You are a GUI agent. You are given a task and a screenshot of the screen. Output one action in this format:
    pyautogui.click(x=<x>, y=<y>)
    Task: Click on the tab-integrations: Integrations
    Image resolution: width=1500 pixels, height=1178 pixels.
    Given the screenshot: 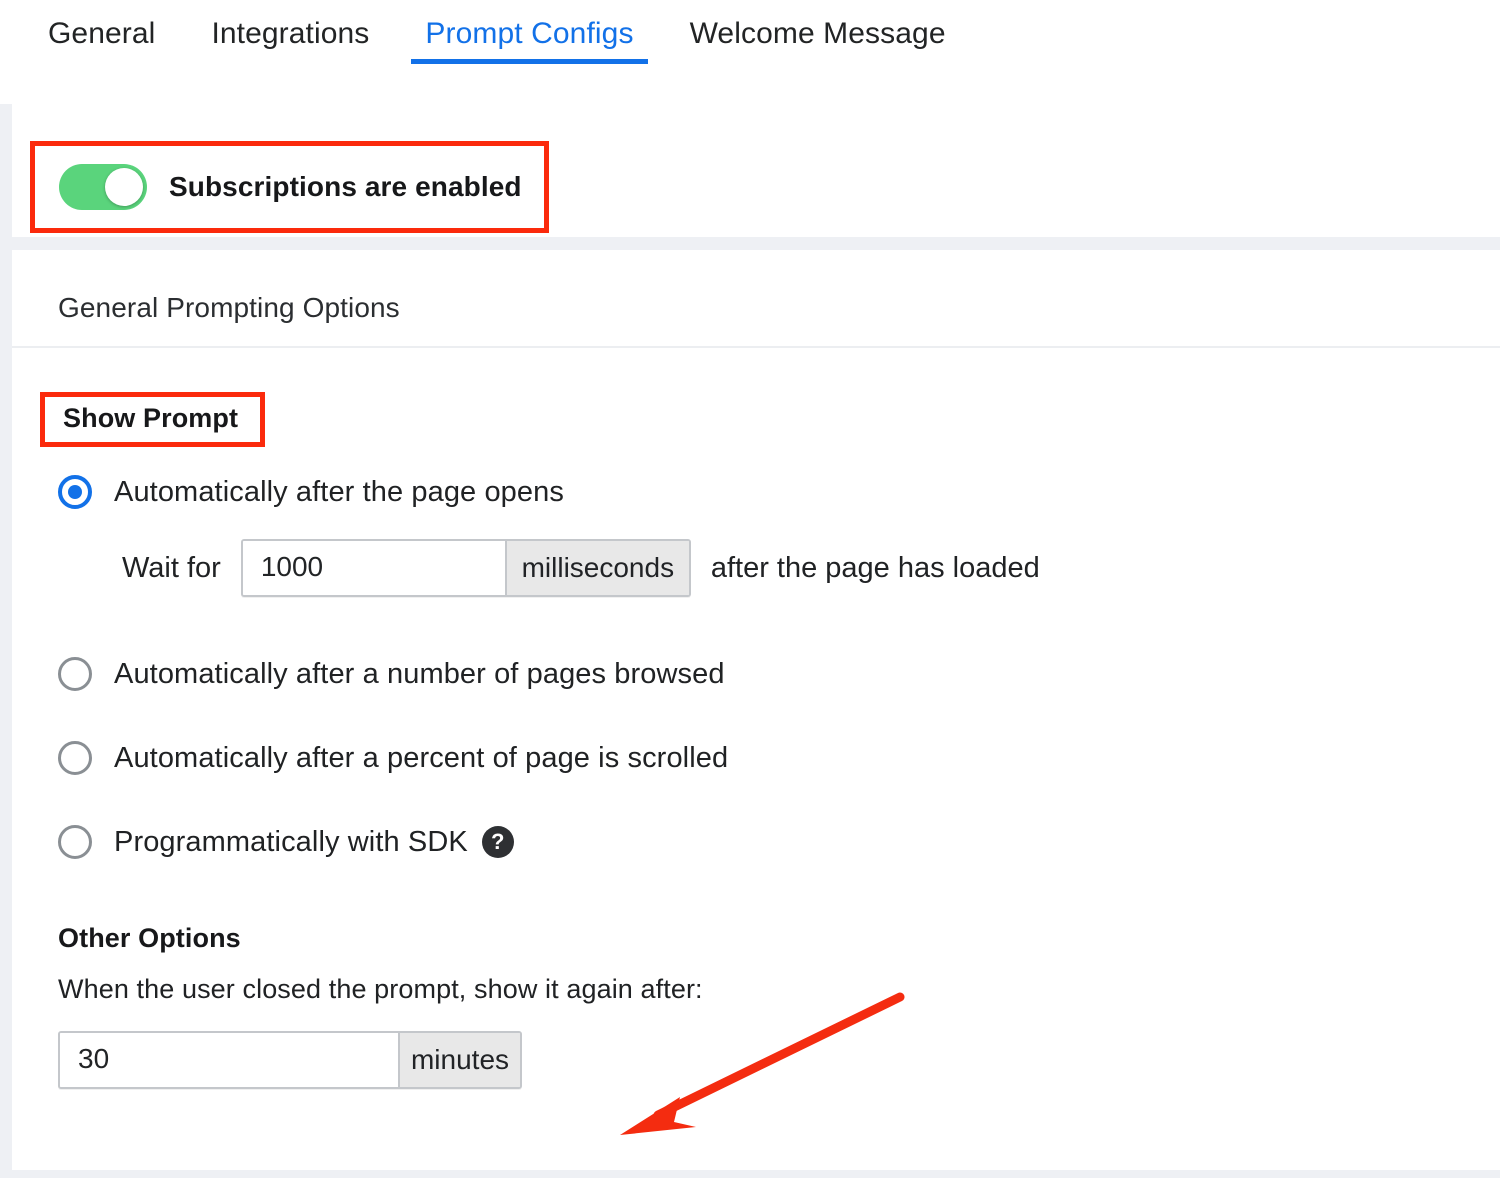 What is the action you would take?
    pyautogui.click(x=290, y=43)
    